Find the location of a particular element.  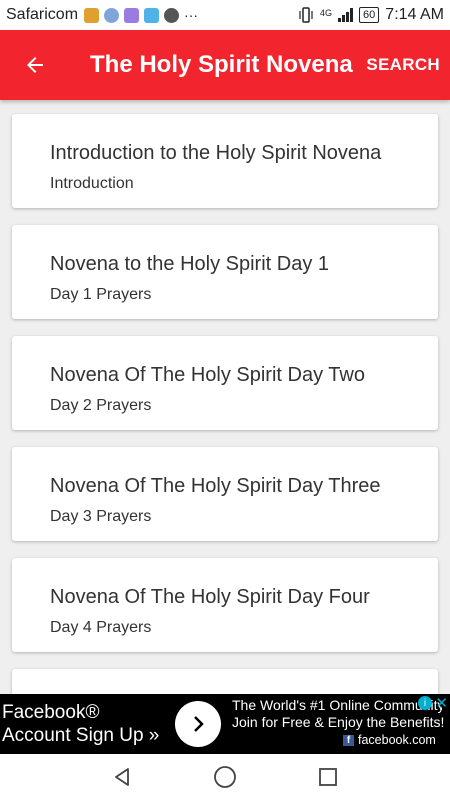

ad-description: Join for Free & Enjoy the Benefits! is located at coordinates (338, 722).